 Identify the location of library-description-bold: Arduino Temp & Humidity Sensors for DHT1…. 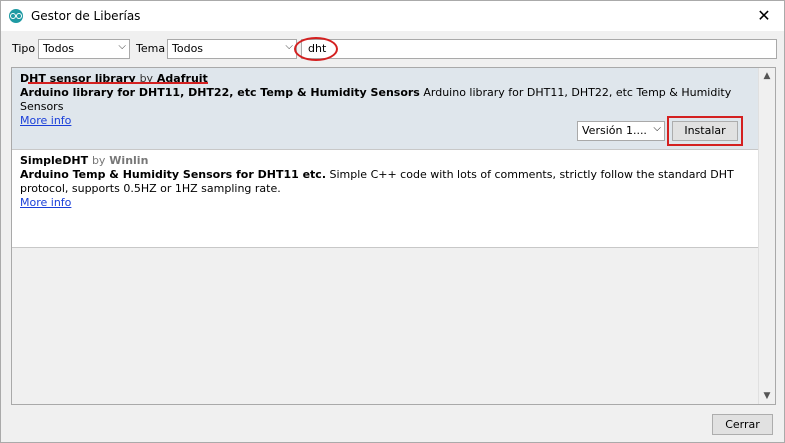
(173, 174).